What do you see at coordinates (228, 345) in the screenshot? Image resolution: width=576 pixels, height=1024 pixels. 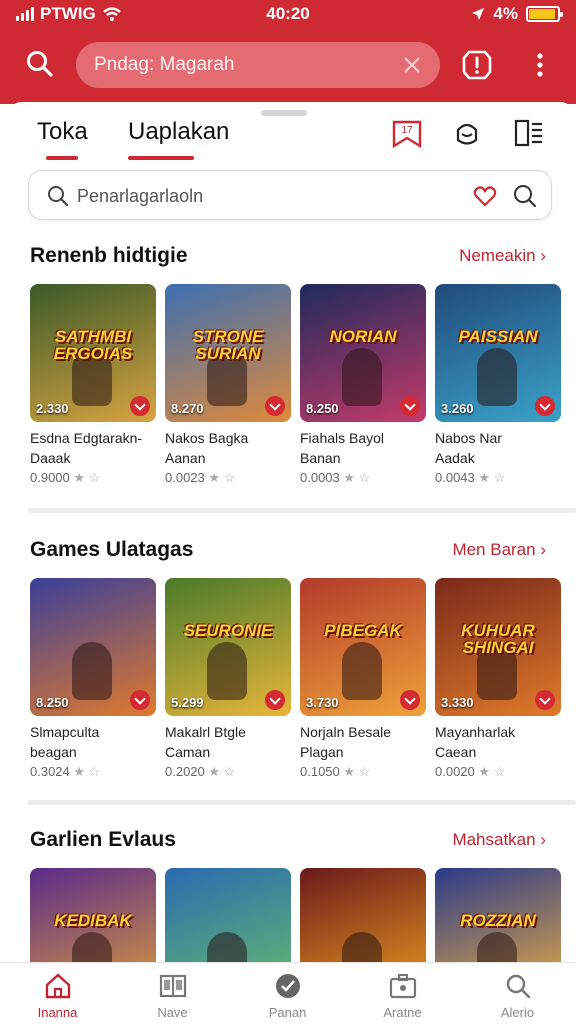 I see `thumbnail-art-title: STRONE SURIAN` at bounding box center [228, 345].